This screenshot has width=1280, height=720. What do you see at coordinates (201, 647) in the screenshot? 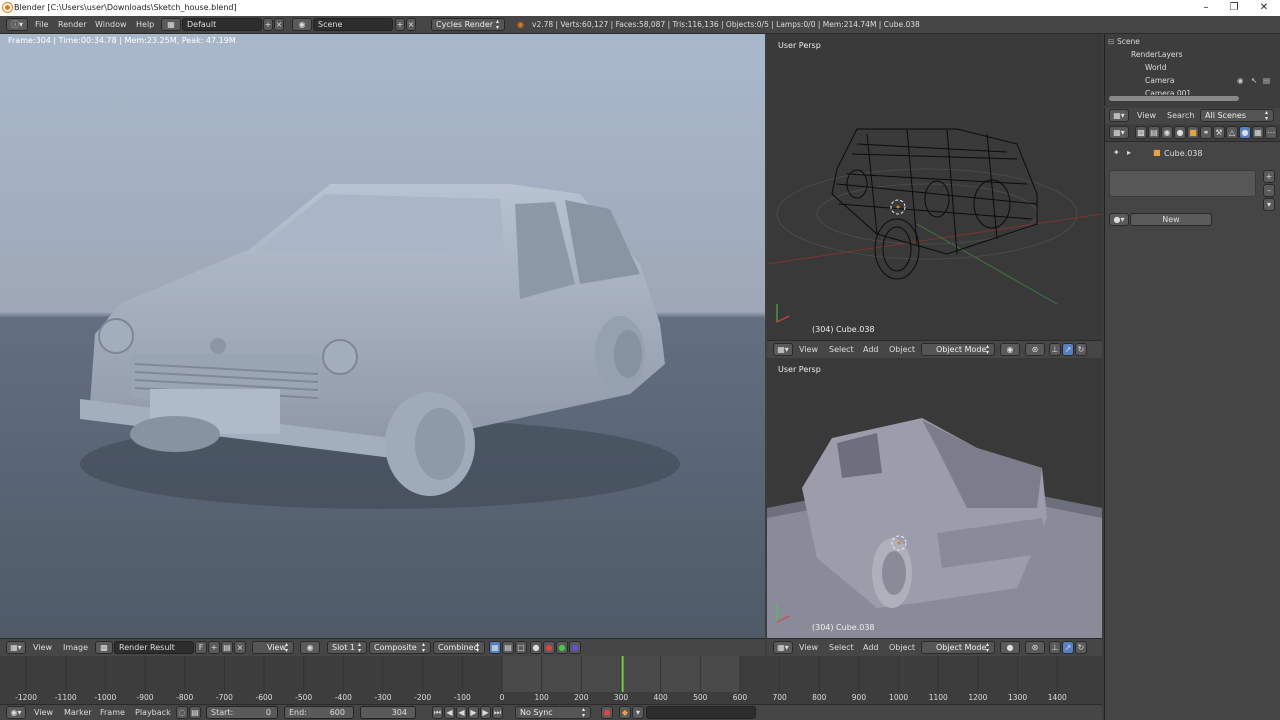
I see `fake-user-button: F` at bounding box center [201, 647].